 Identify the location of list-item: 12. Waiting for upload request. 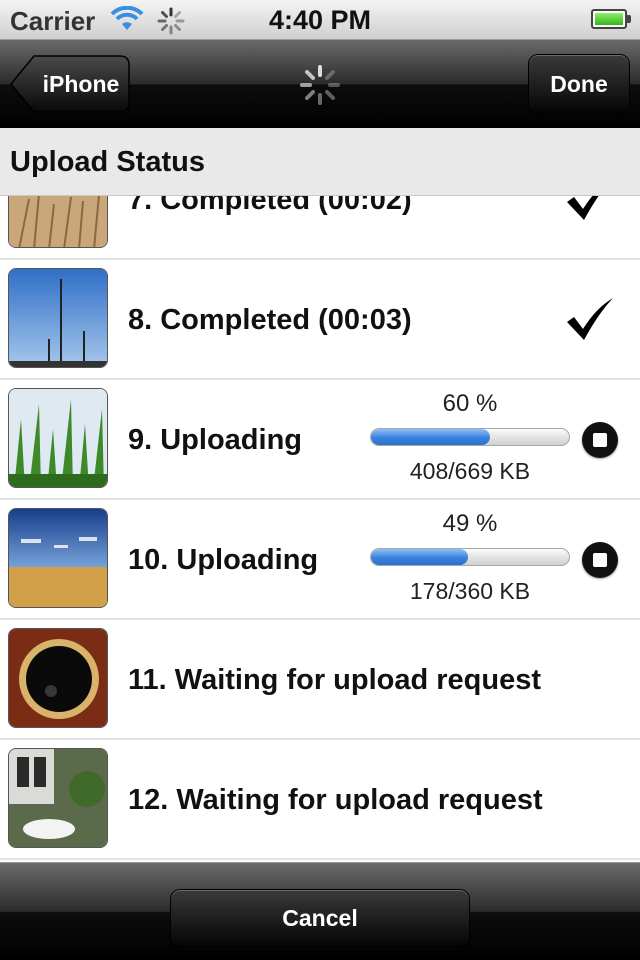
(320, 800).